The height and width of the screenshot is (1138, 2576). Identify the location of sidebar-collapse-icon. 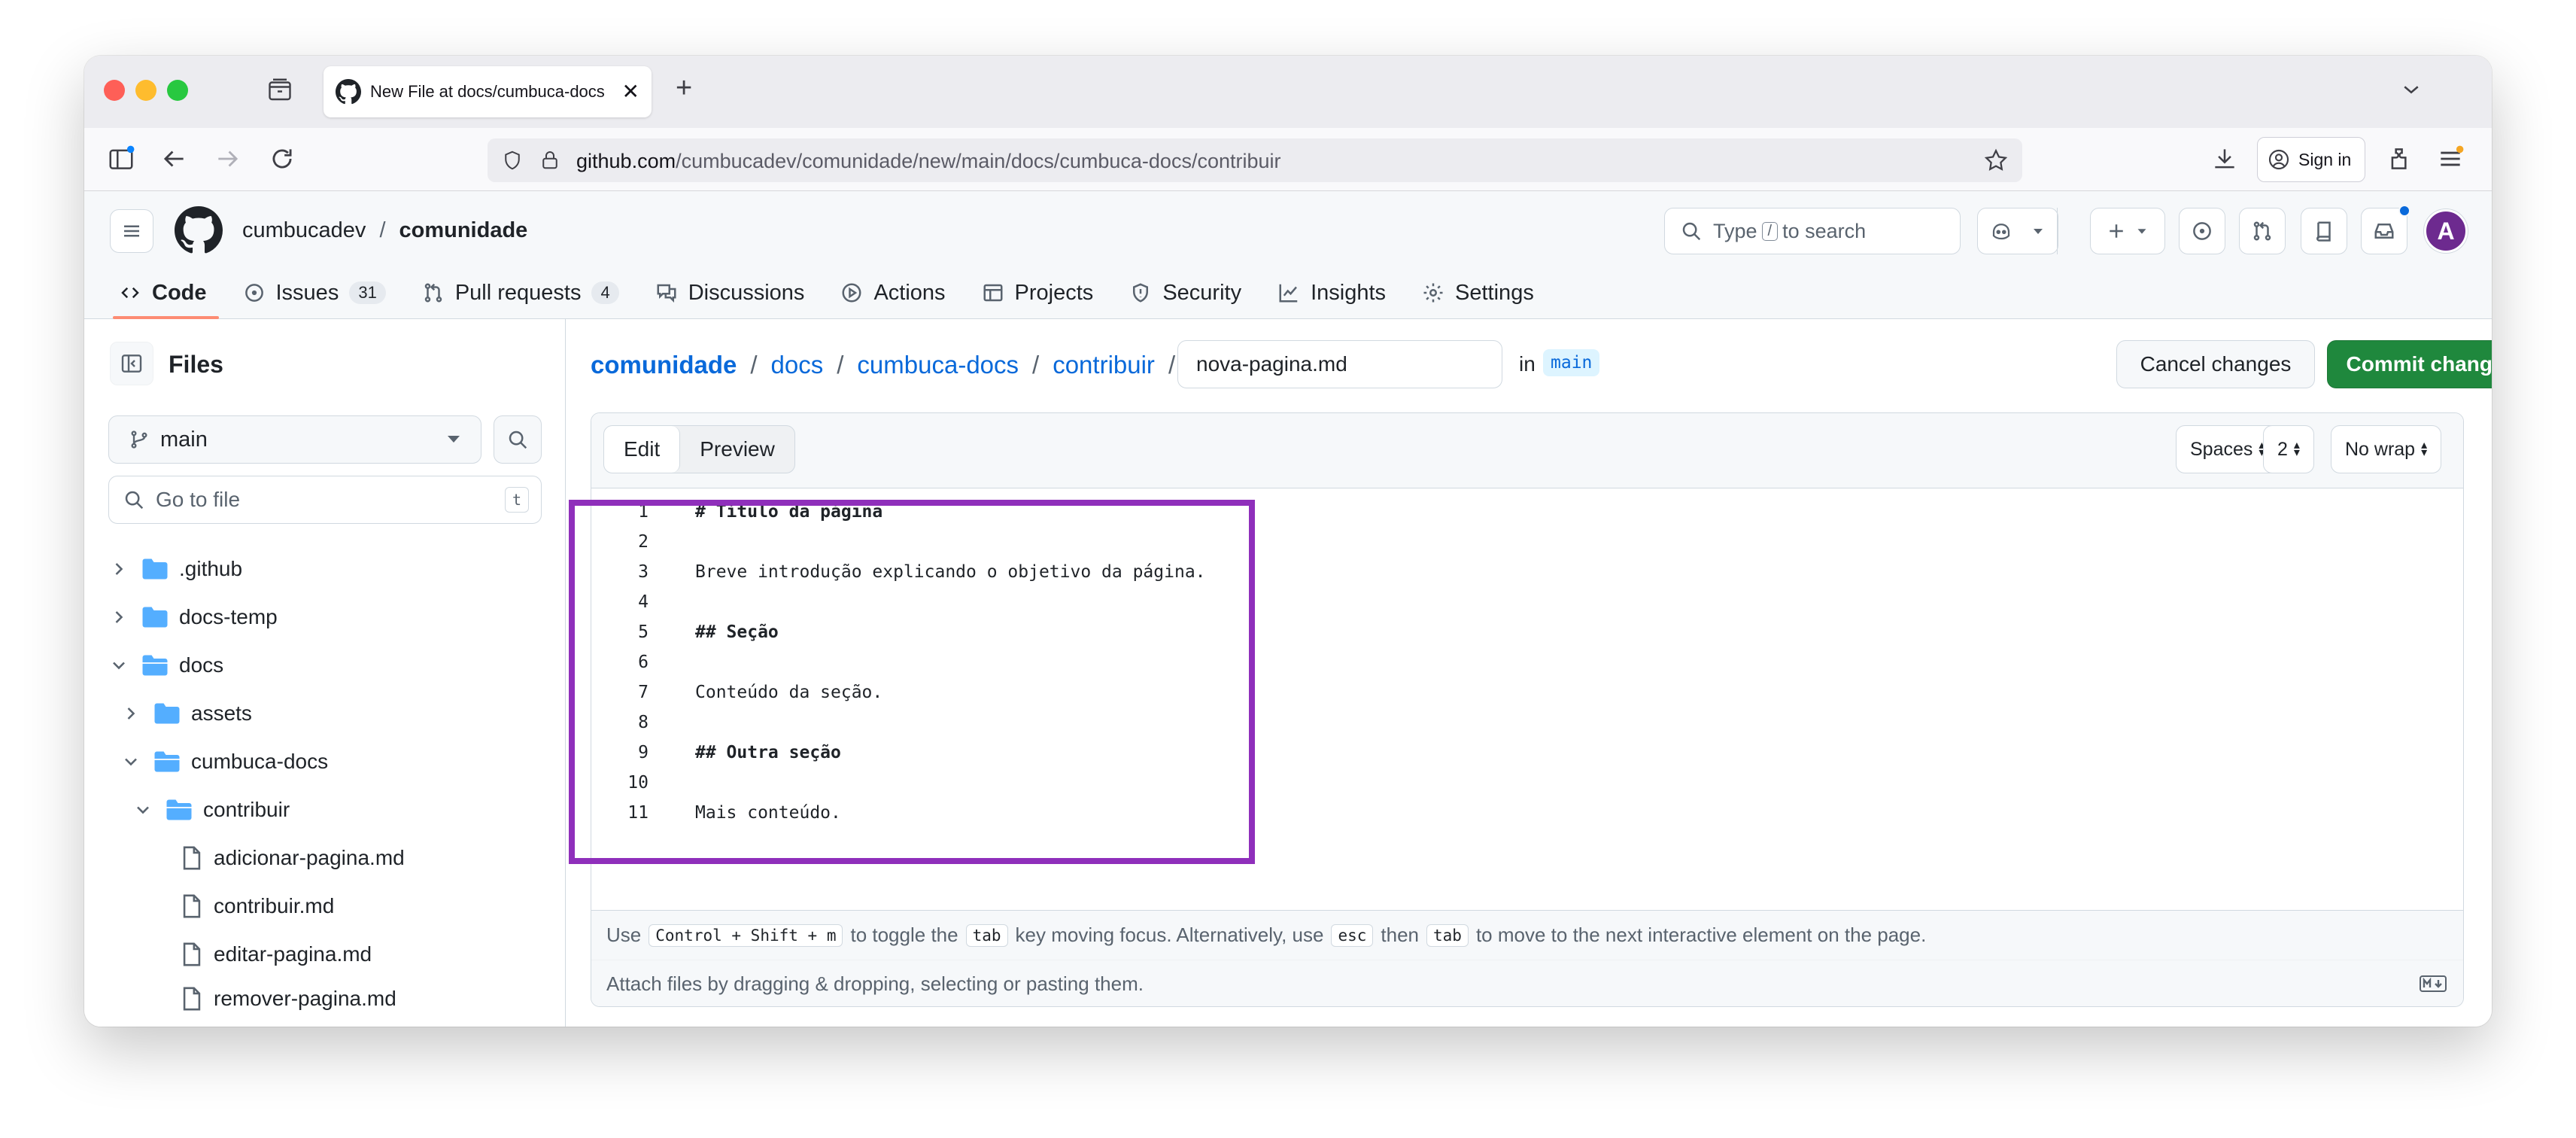
(131, 363).